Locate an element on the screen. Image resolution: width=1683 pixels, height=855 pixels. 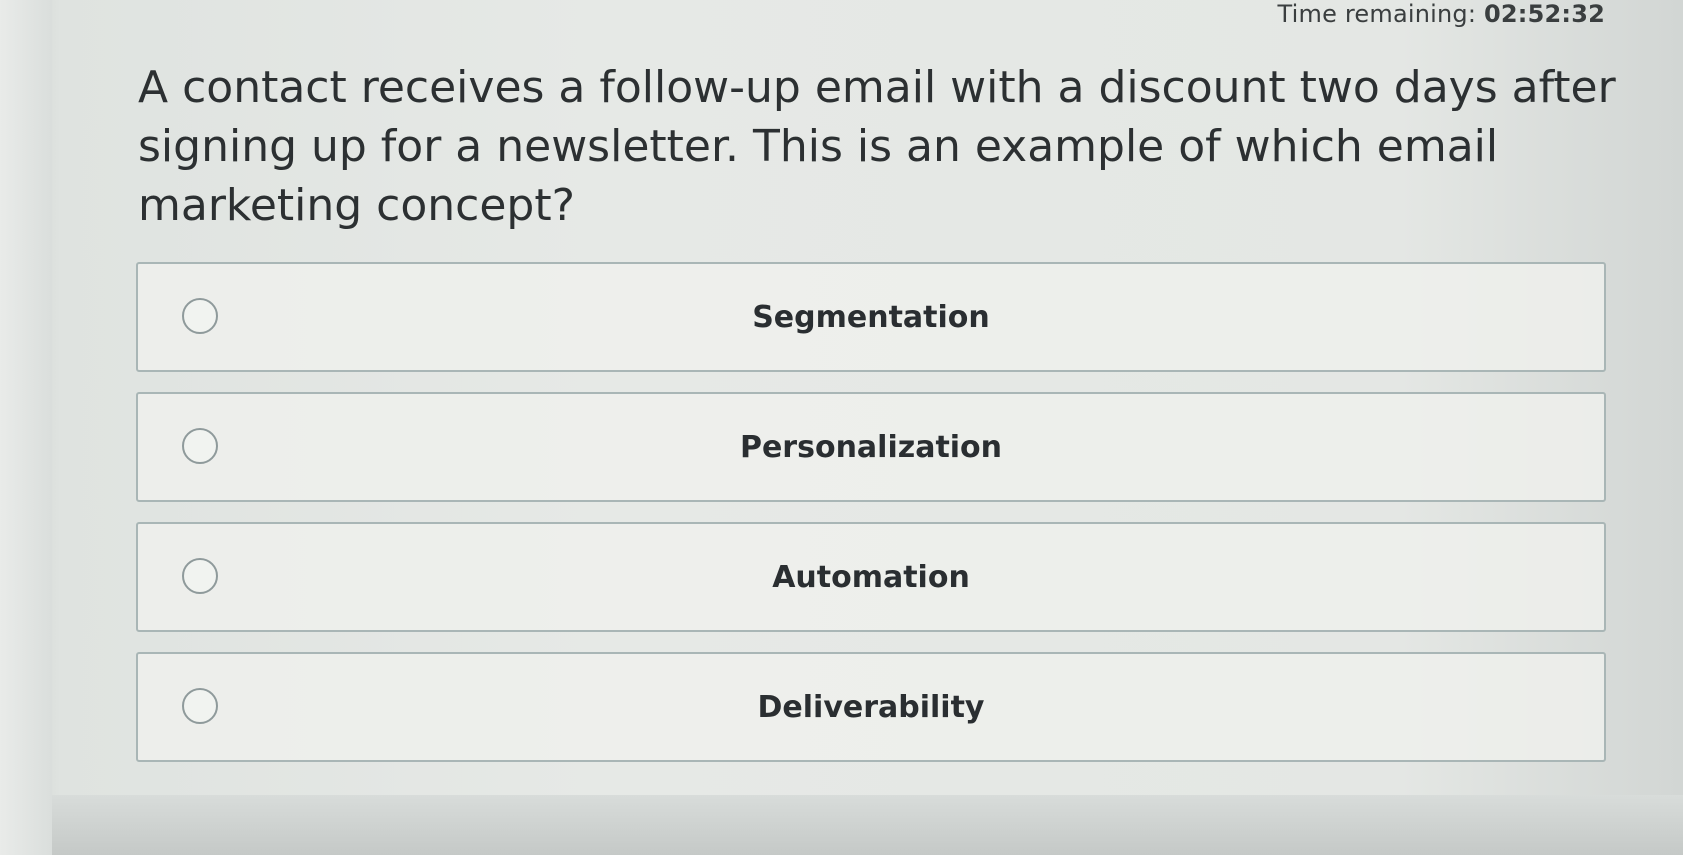
answer-label: Segmentation is located at coordinates (871, 317).